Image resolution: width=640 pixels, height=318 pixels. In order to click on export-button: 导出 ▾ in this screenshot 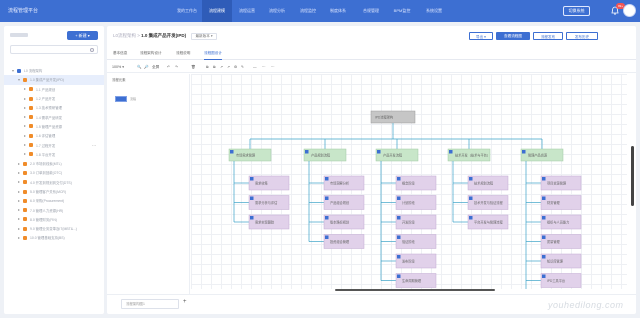, I will do `click(481, 36)`.